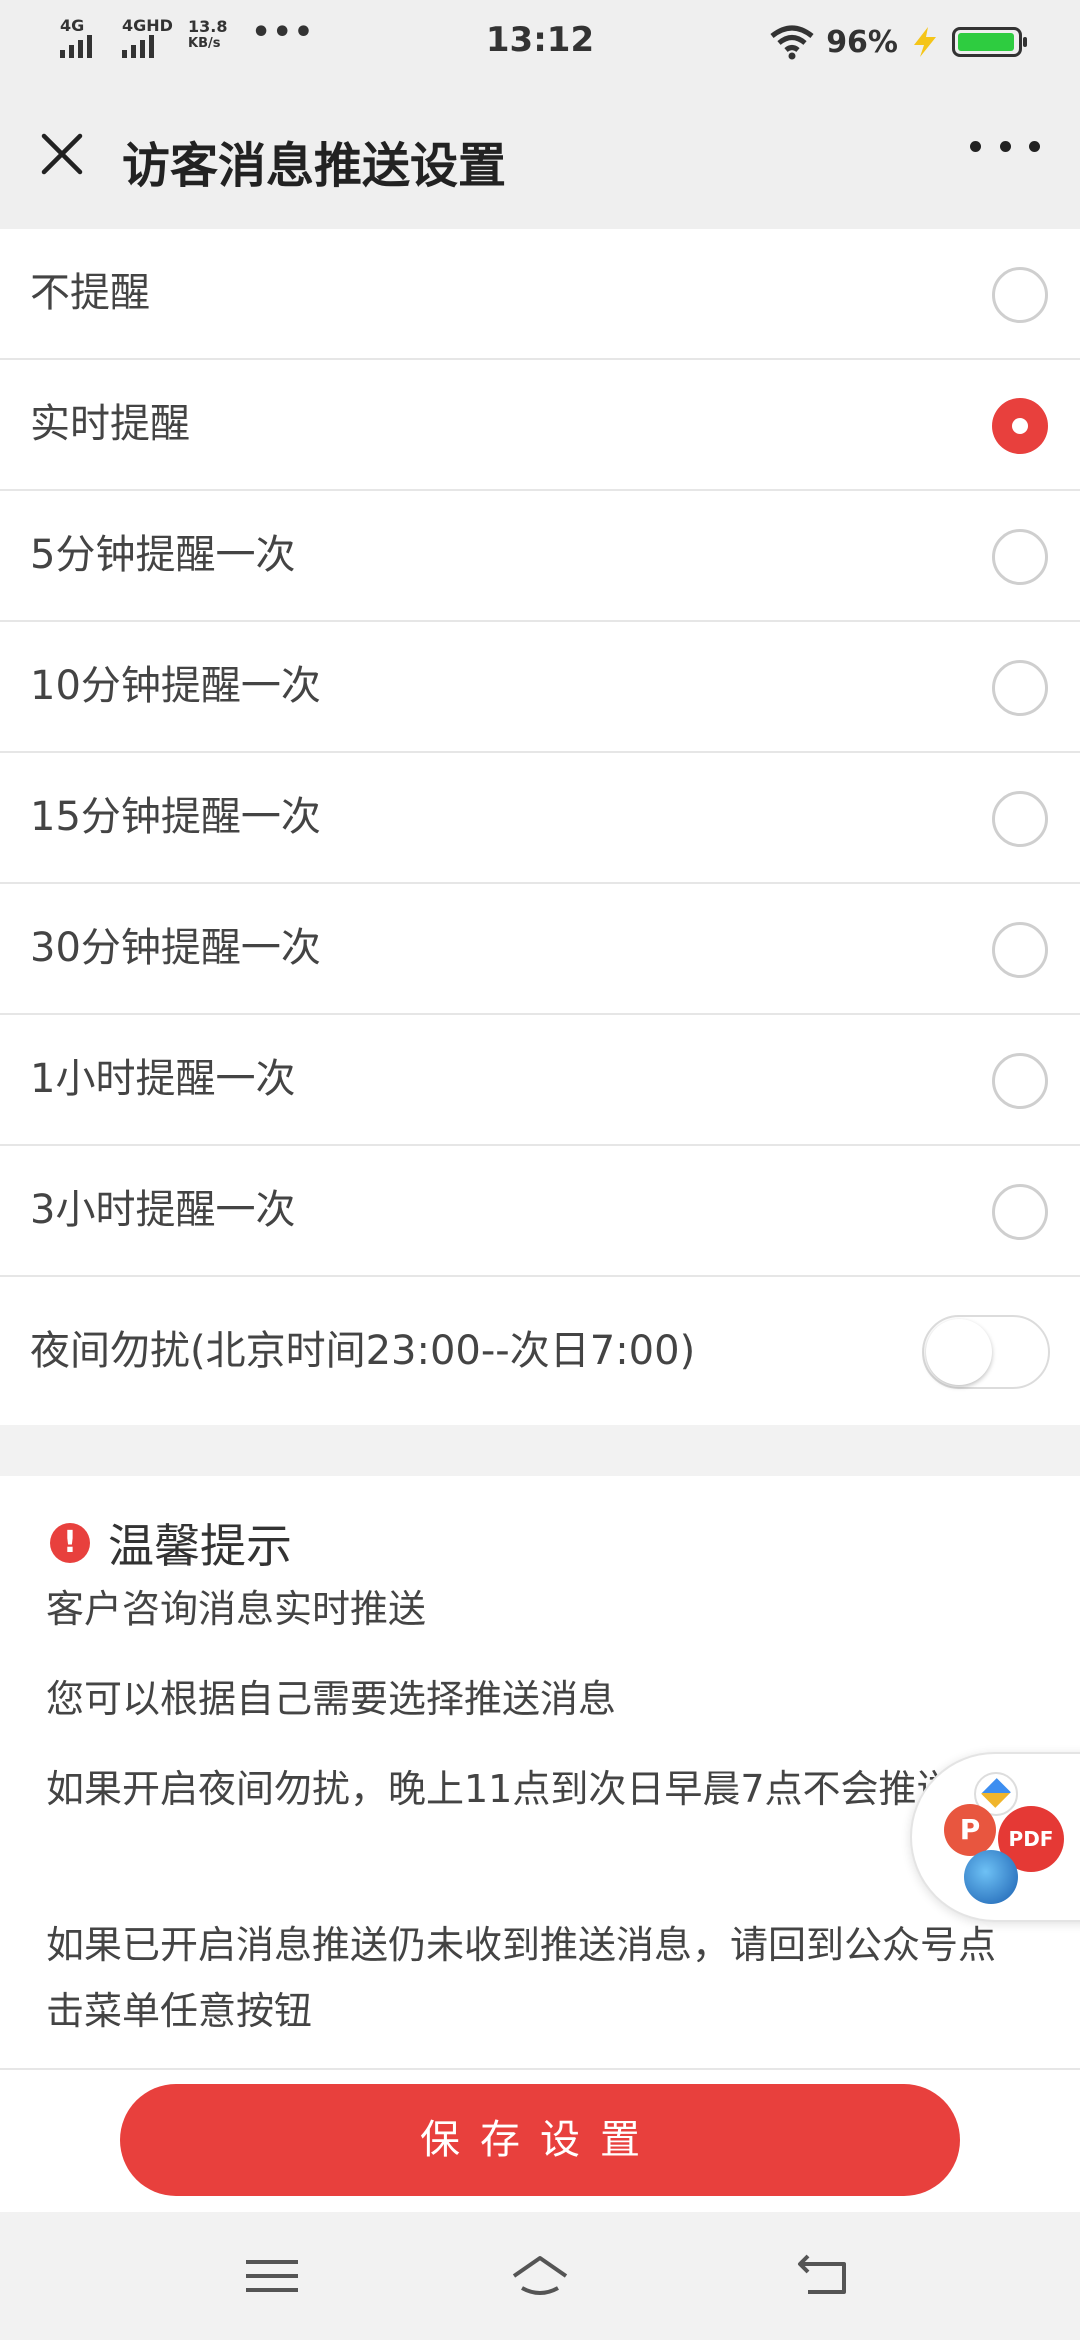 The image size is (1080, 2340). What do you see at coordinates (521, 1978) in the screenshot?
I see `tip-item: 如果已开启消息推送仍未收到推送消息，请回到公众号点击菜单任意按钮` at bounding box center [521, 1978].